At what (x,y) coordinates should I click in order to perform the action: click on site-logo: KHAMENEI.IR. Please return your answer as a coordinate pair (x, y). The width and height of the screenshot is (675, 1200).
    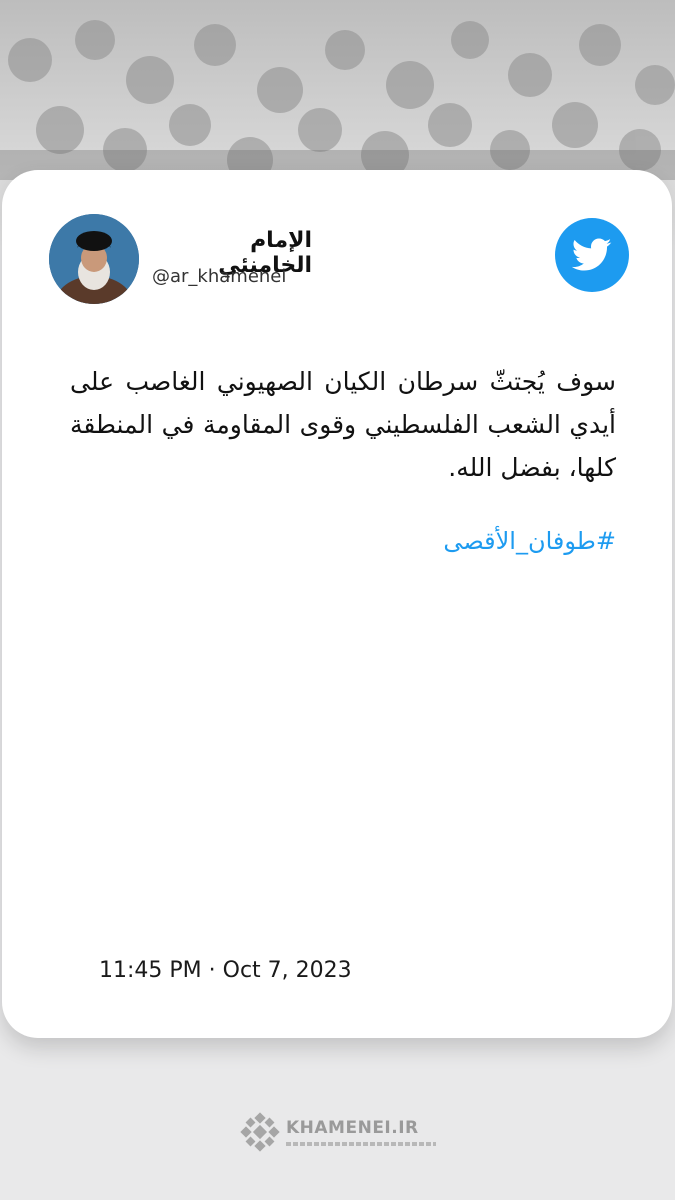
    Looking at the image, I should click on (340, 1137).